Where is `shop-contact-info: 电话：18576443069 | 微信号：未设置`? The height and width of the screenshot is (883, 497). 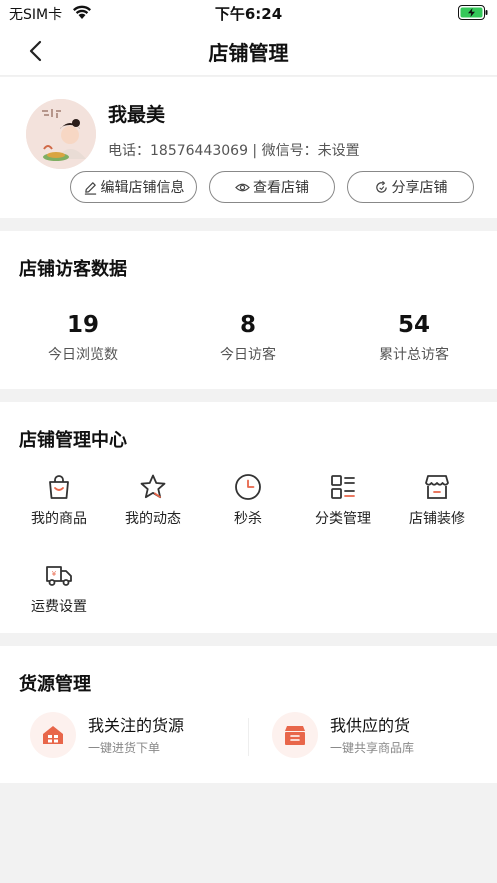 shop-contact-info: 电话：18576443069 | 微信号：未设置 is located at coordinates (234, 151).